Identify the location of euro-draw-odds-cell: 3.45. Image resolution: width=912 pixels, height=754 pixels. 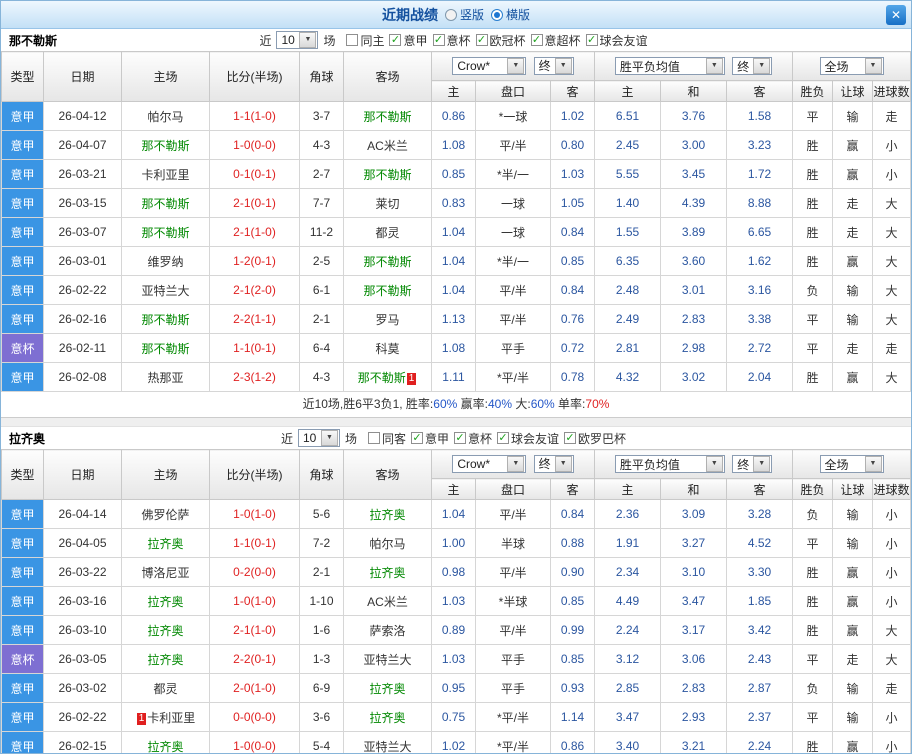
(694, 174).